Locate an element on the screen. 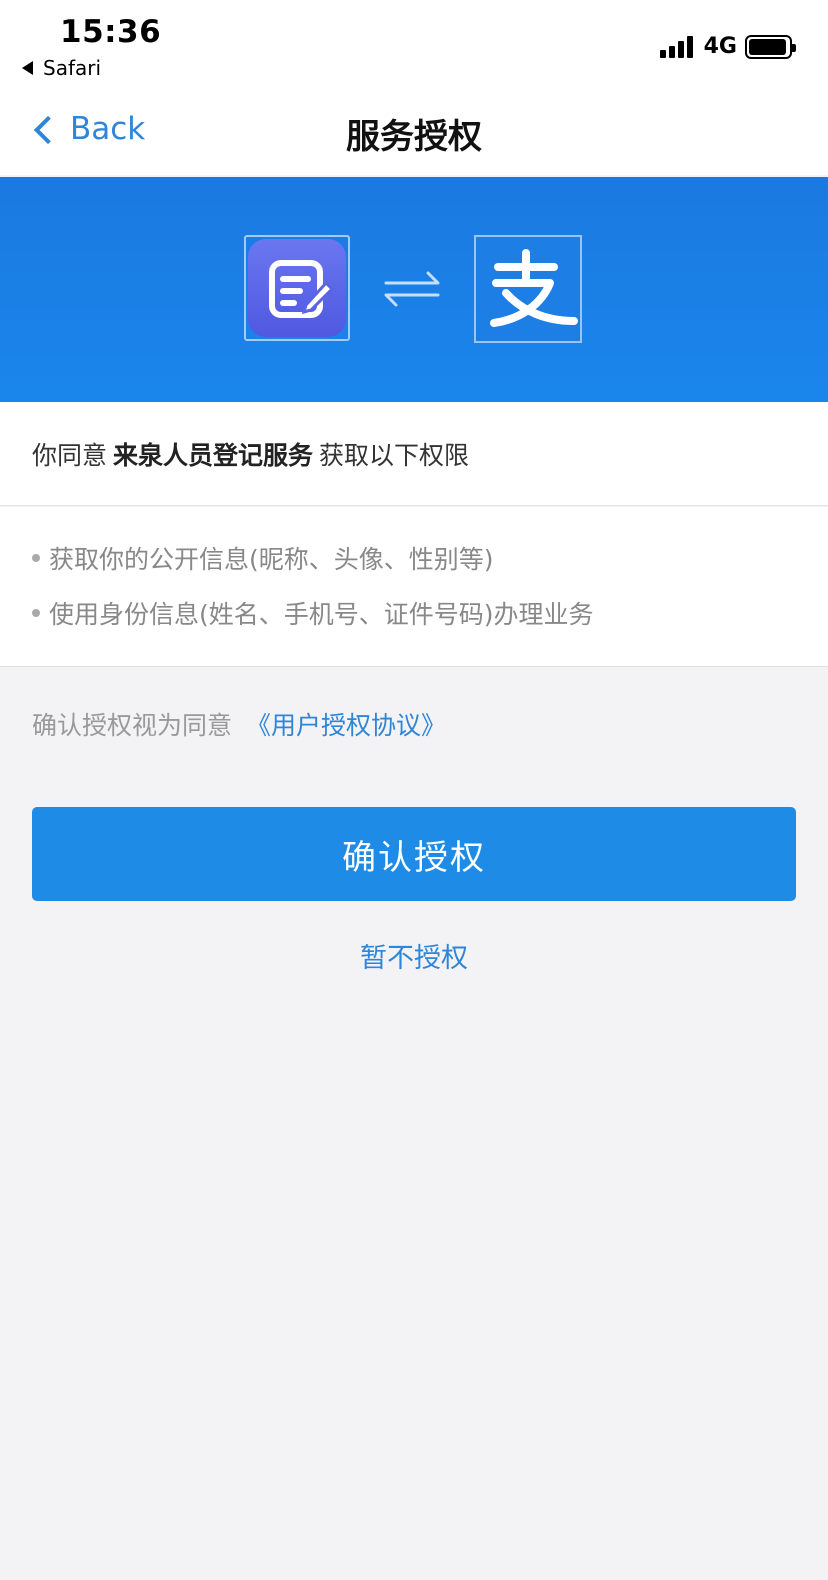  back-triangle-icon is located at coordinates (27, 68).